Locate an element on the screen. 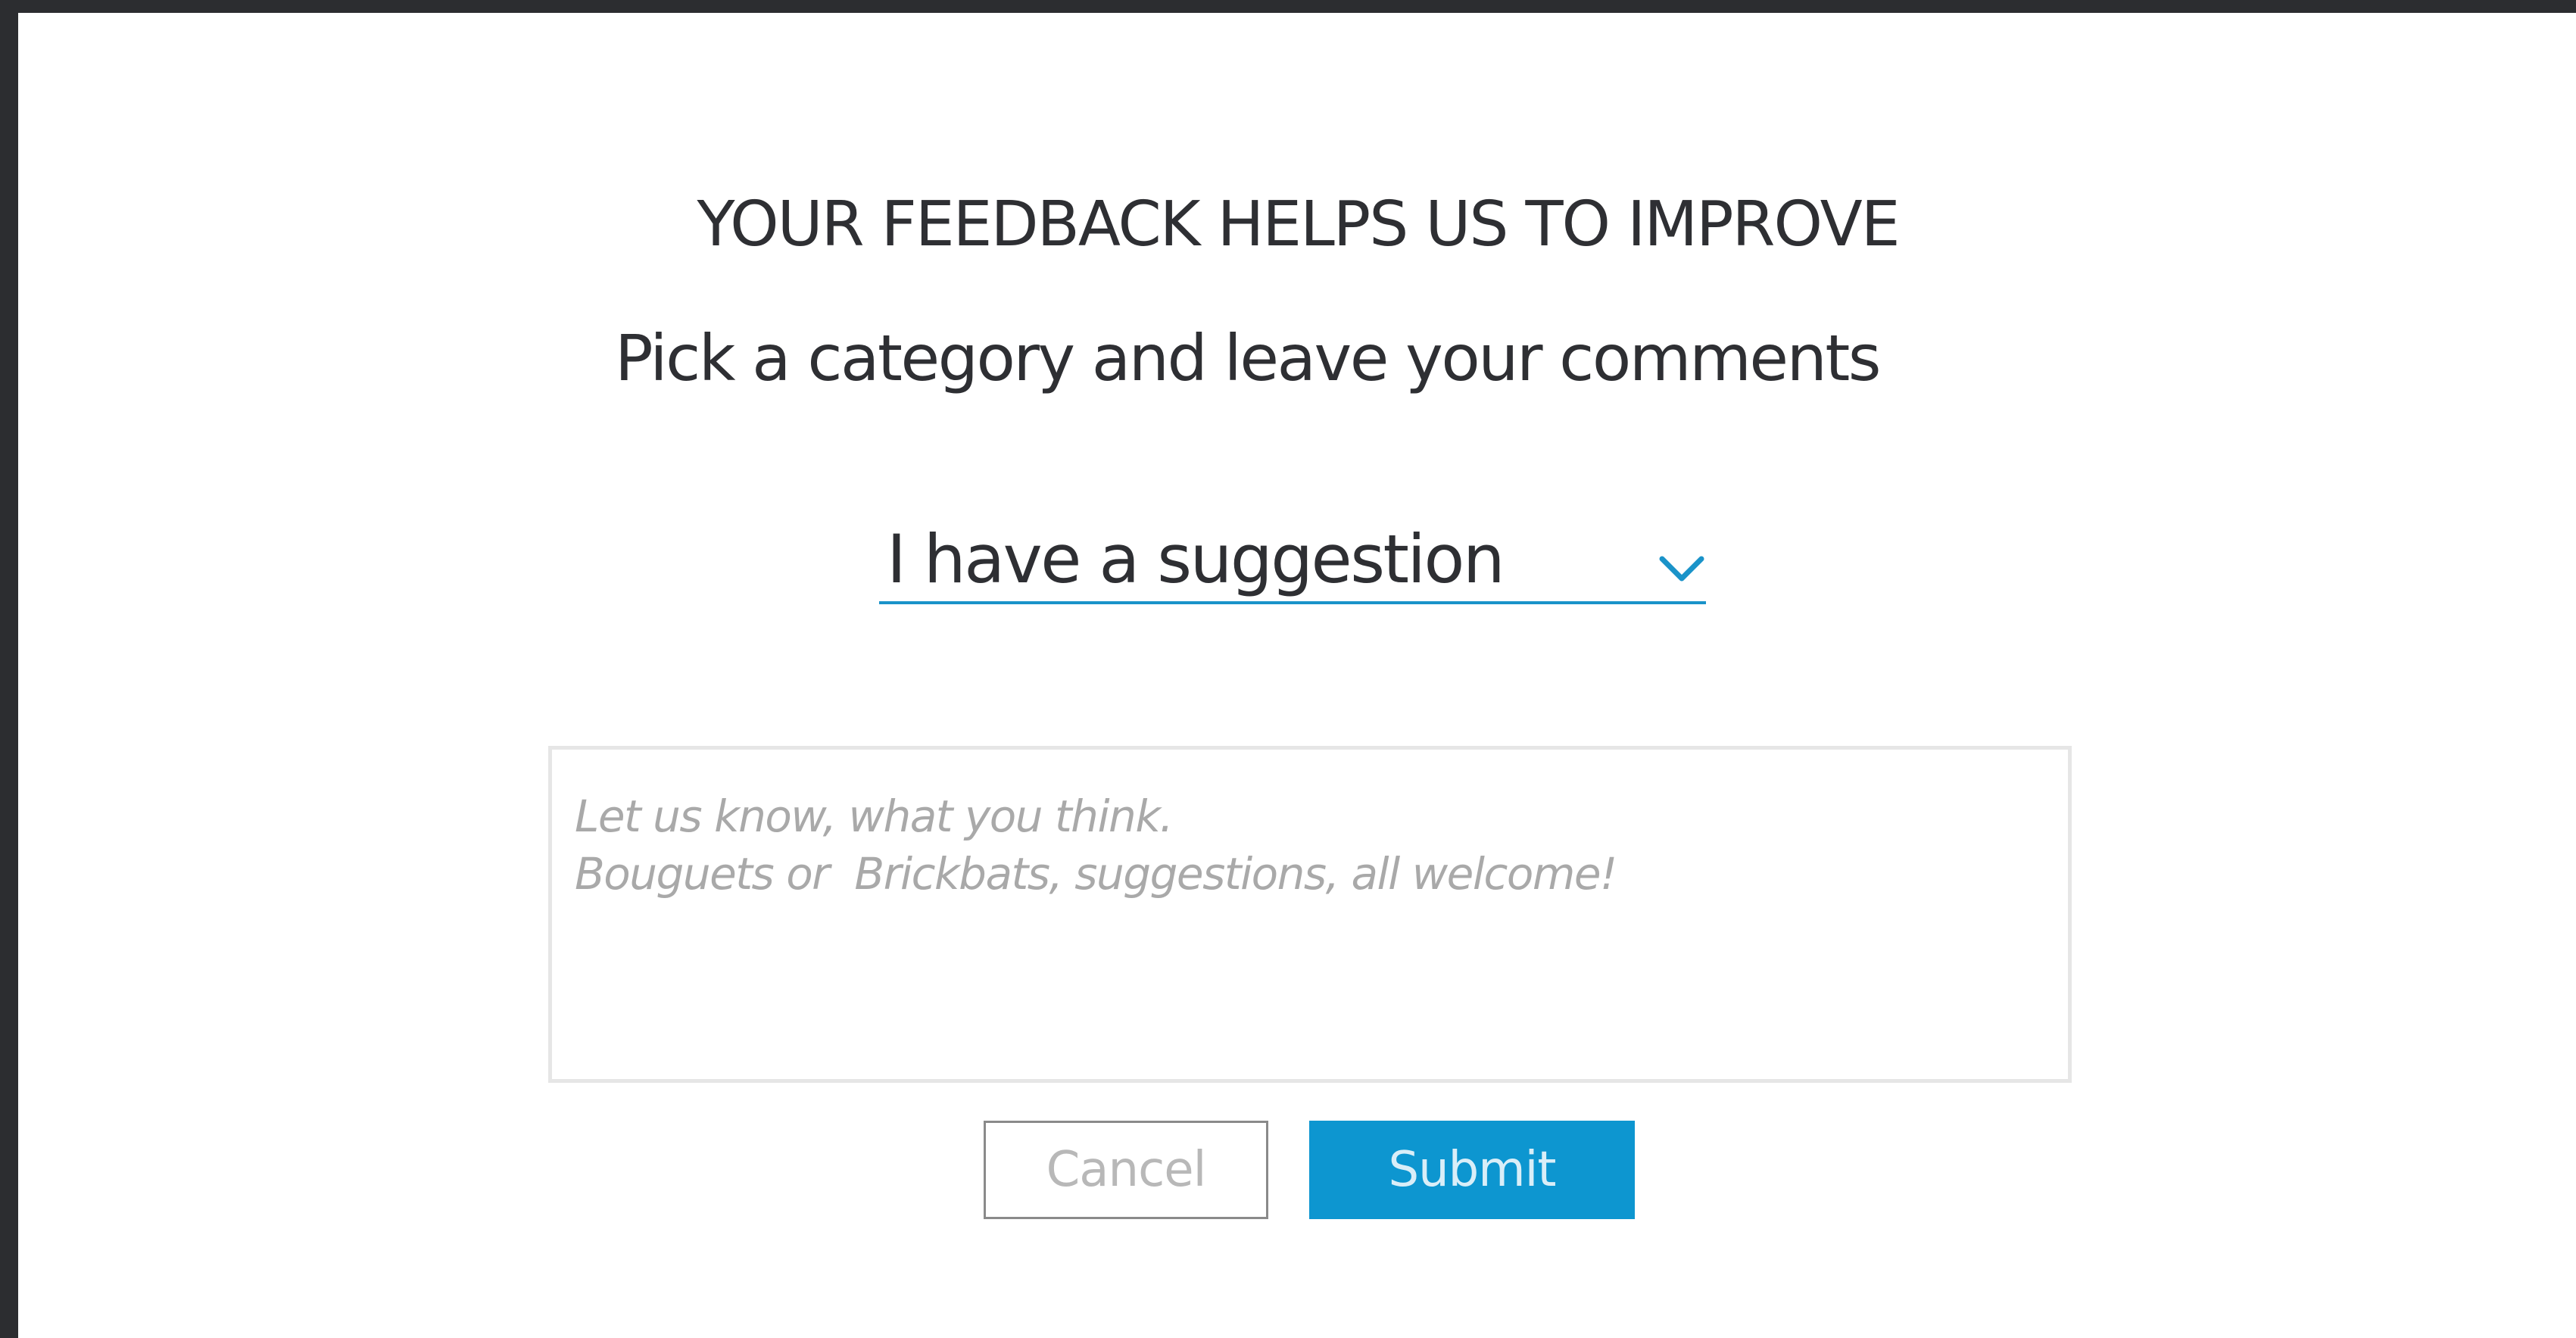  submit-button: Submit is located at coordinates (1472, 1170).